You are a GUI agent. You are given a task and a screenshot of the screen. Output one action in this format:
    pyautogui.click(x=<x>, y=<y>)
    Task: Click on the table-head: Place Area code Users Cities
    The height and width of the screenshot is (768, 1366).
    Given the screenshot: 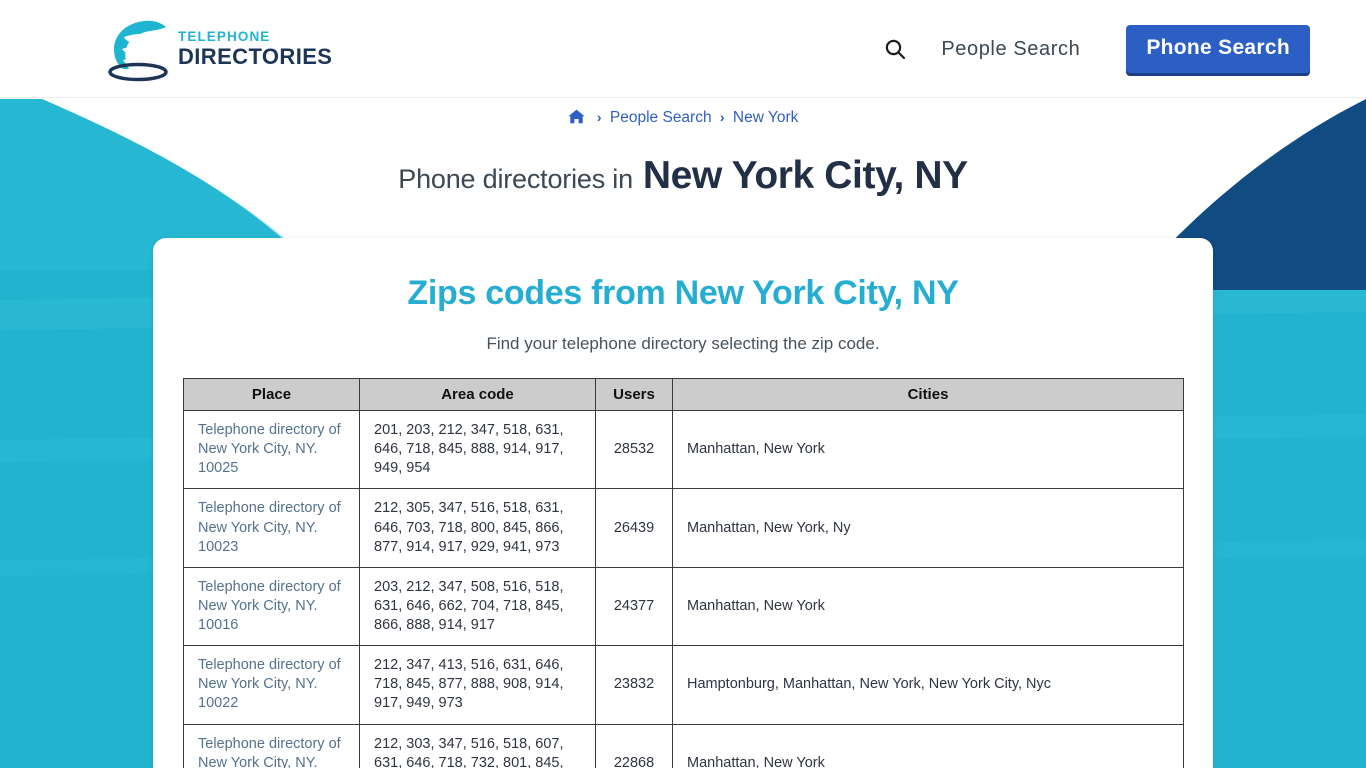 What is the action you would take?
    pyautogui.click(x=683, y=394)
    